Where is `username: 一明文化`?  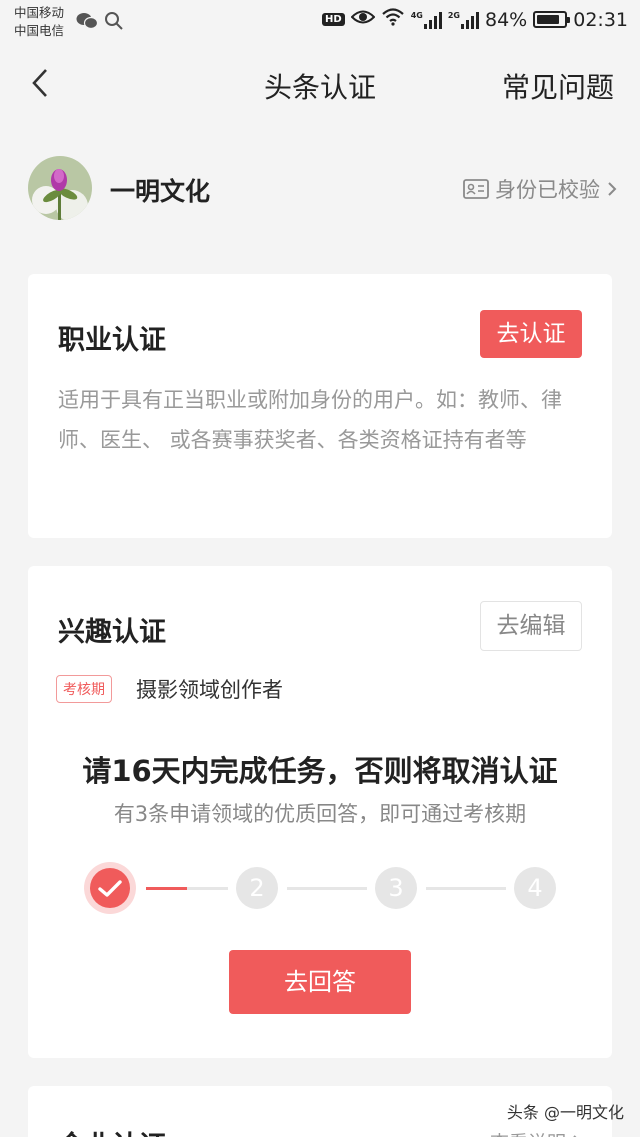
username: 一明文化 is located at coordinates (160, 191).